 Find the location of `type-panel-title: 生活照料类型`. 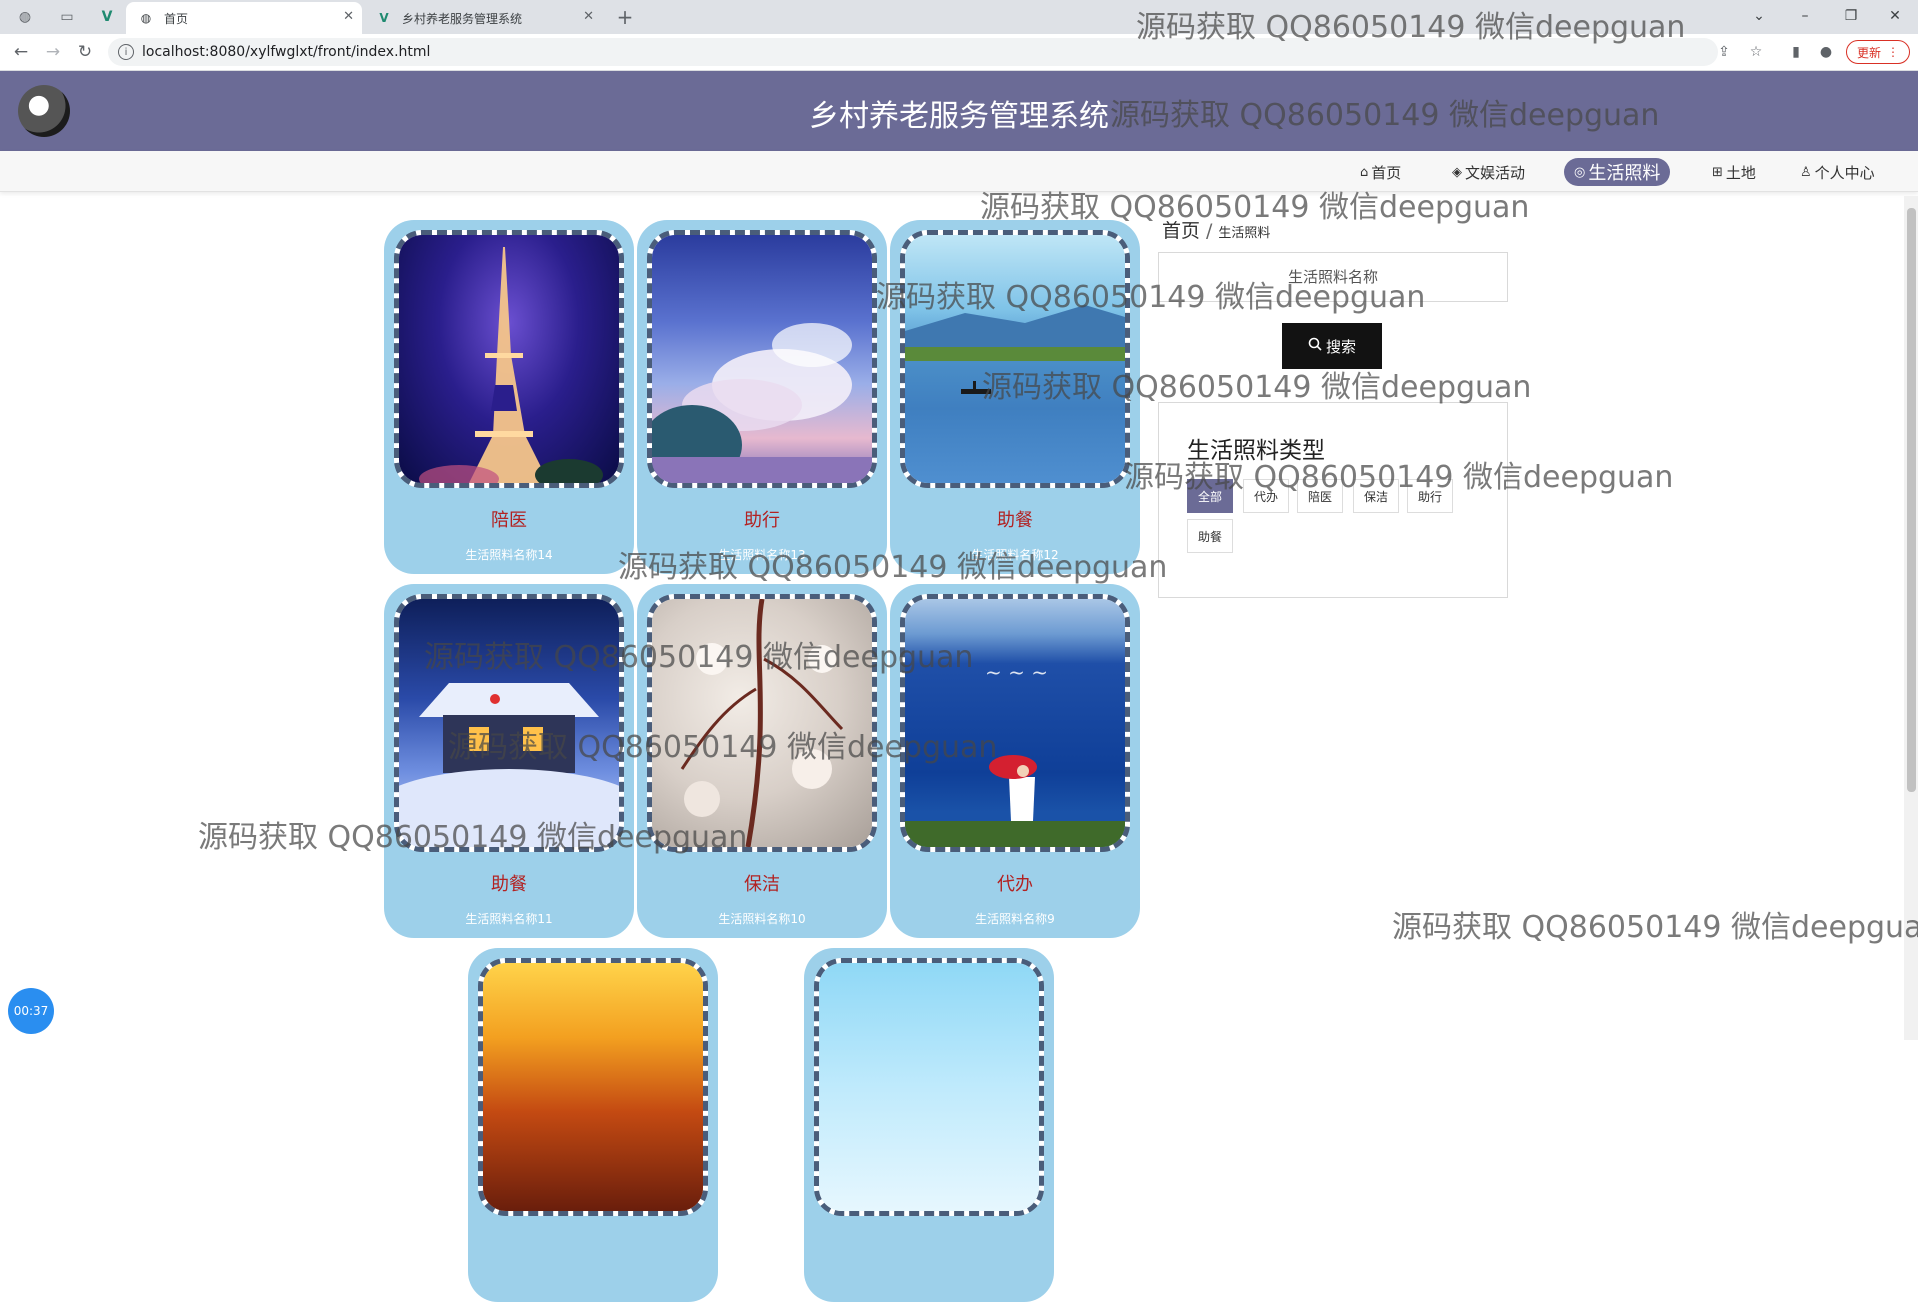

type-panel-title: 生活照料类型 is located at coordinates (1256, 451).